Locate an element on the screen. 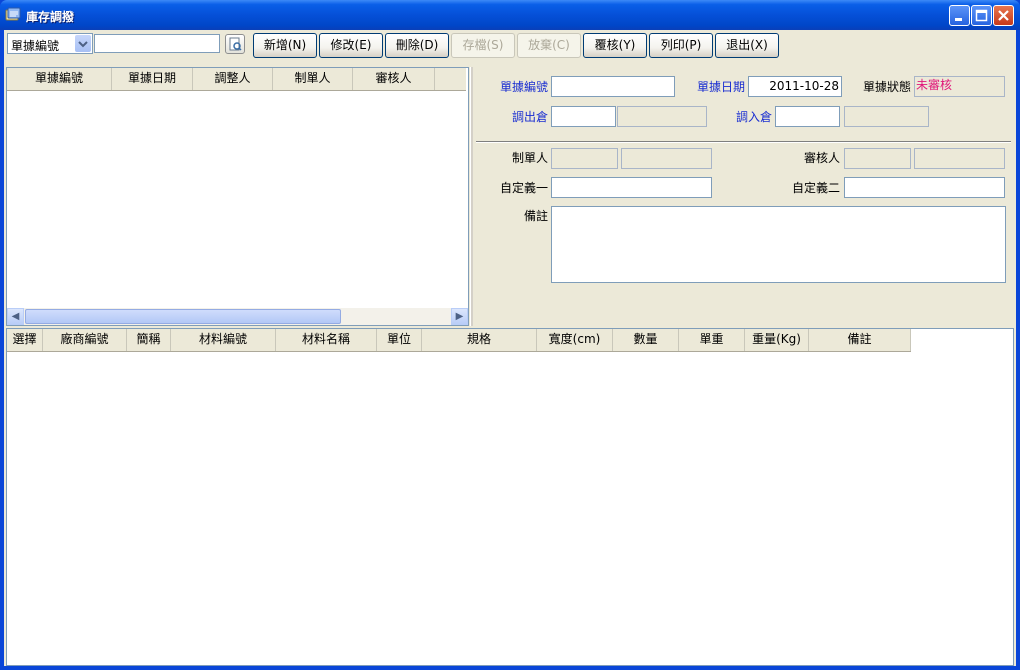 Image resolution: width=1020 pixels, height=670 pixels. search-field-select: 單據編號 is located at coordinates (50, 43).